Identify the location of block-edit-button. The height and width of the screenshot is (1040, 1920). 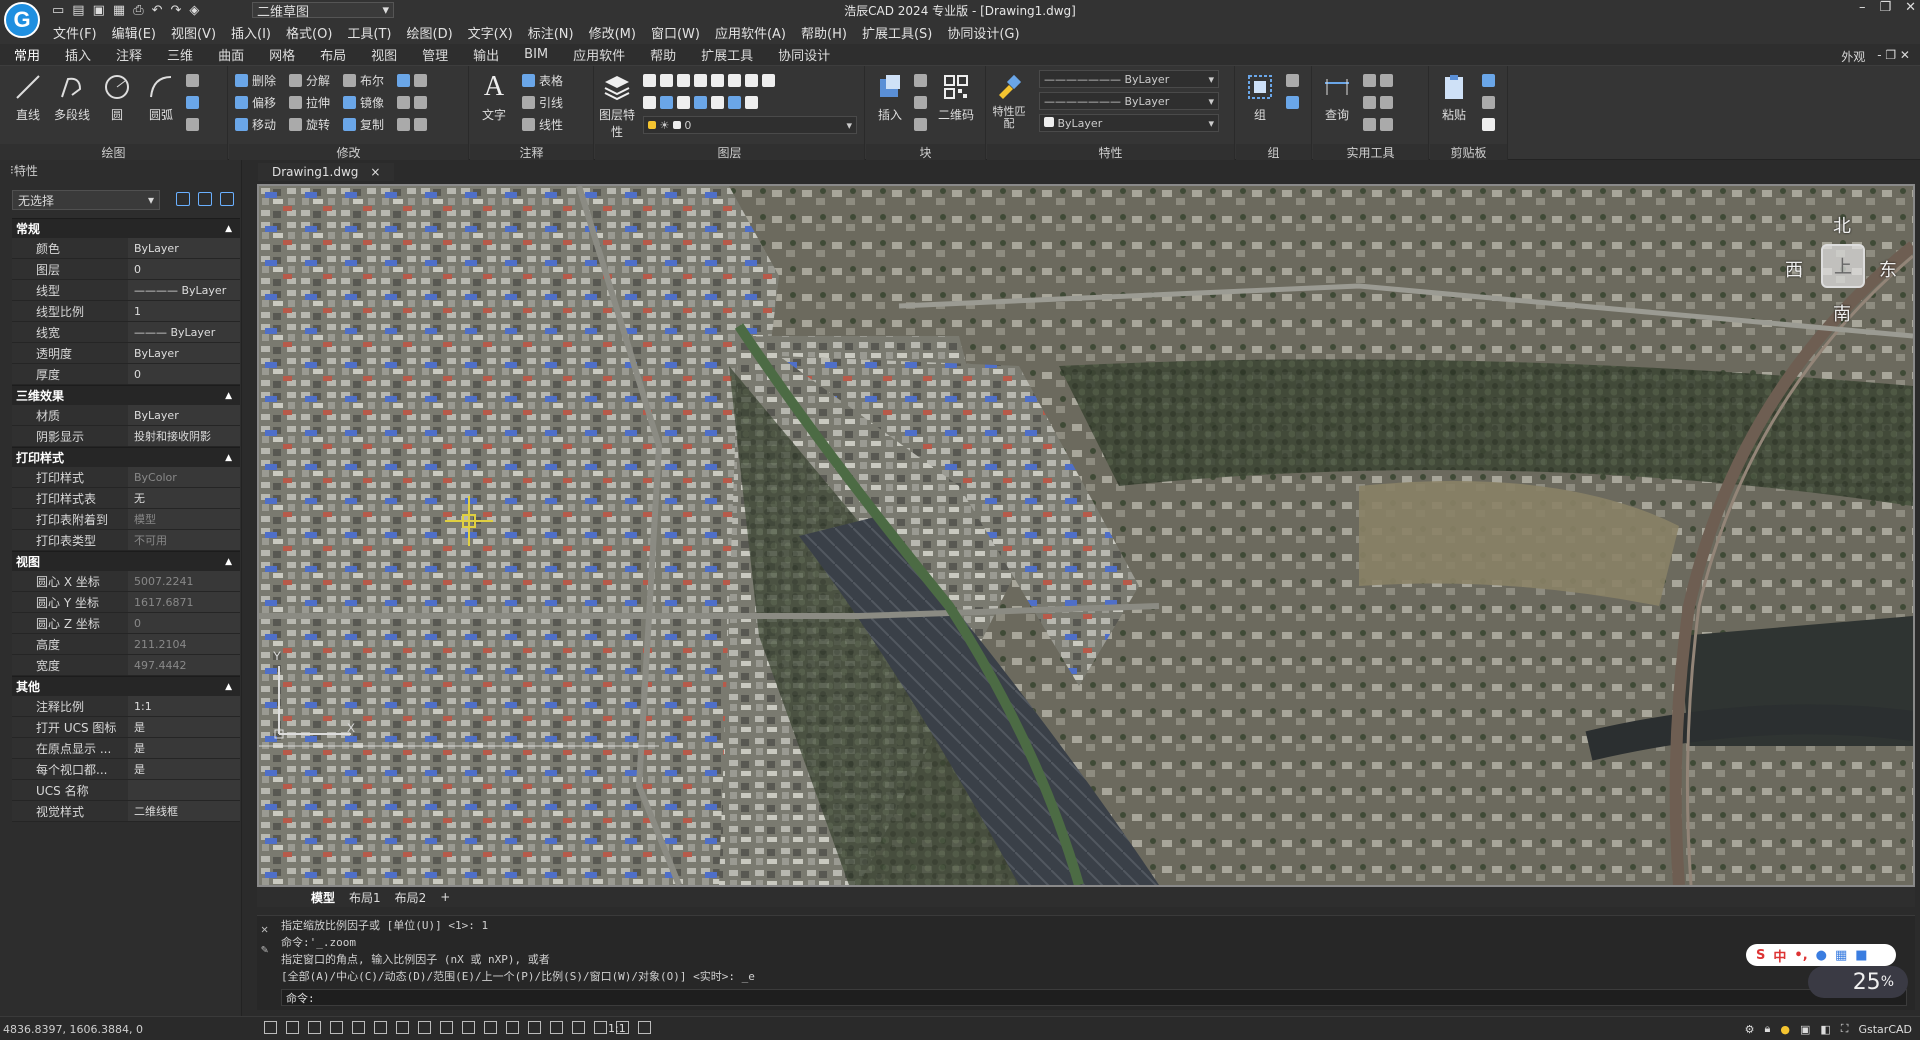
(920, 80).